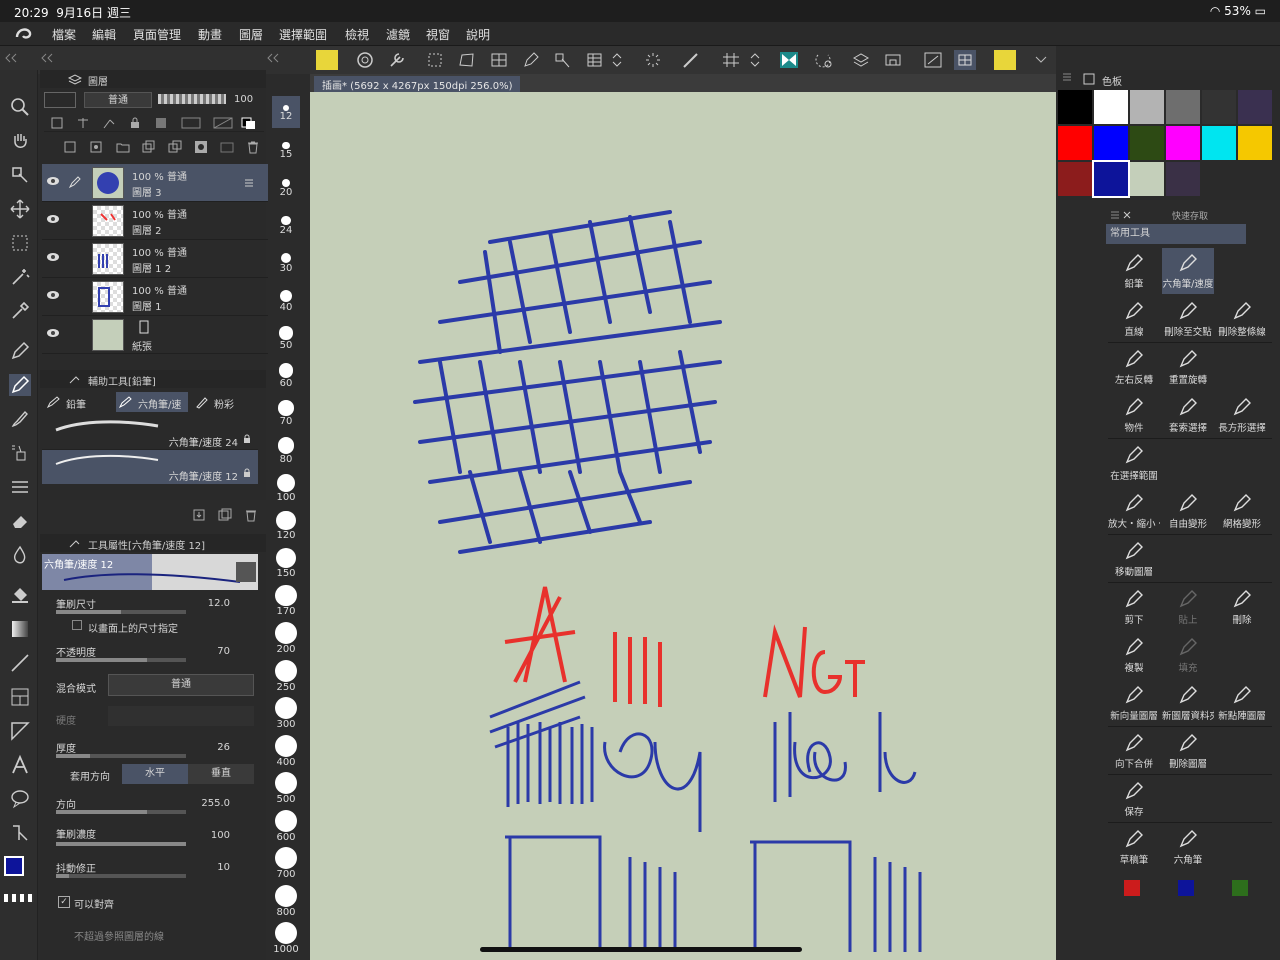 This screenshot has width=1280, height=960. Describe the element at coordinates (327, 60) in the screenshot. I see `save-icon` at that location.